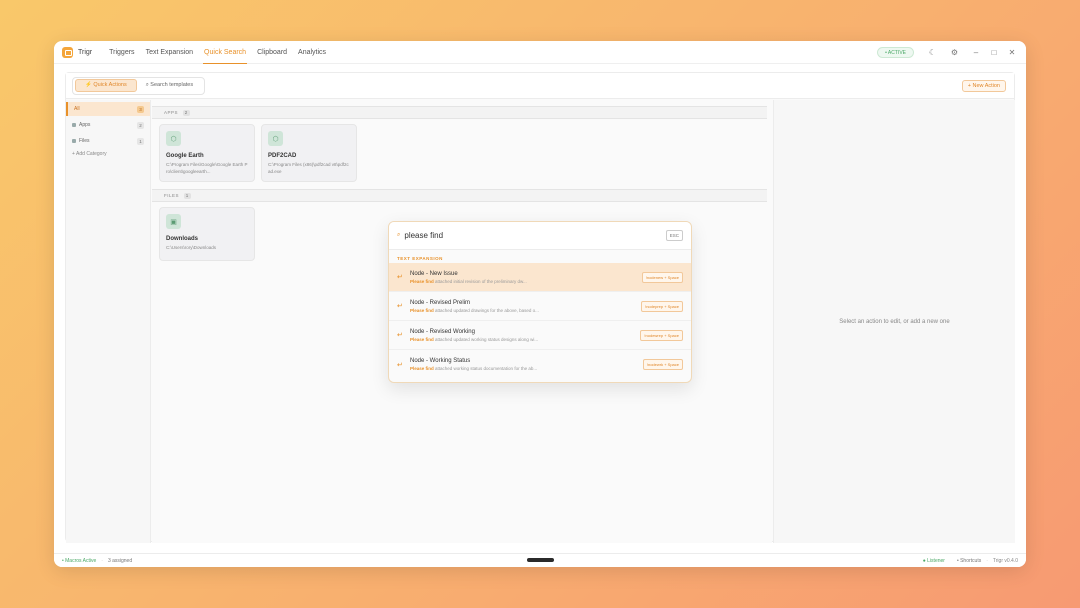 The height and width of the screenshot is (608, 1080). I want to click on section-header-files: FILES 1, so click(459, 195).